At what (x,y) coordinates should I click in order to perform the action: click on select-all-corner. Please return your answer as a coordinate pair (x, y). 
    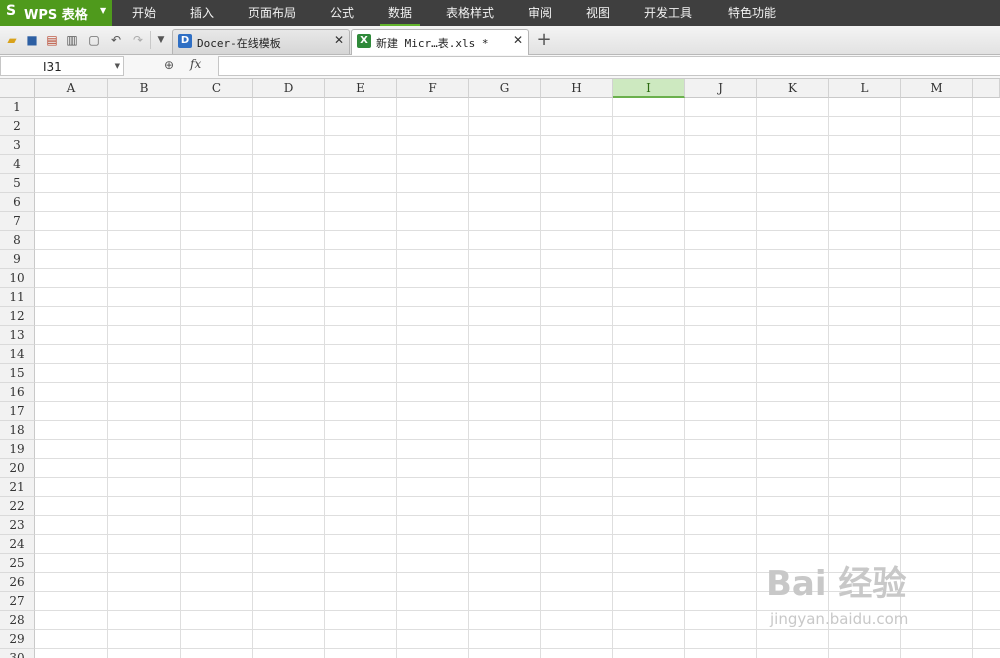
    Looking at the image, I should click on (17, 88).